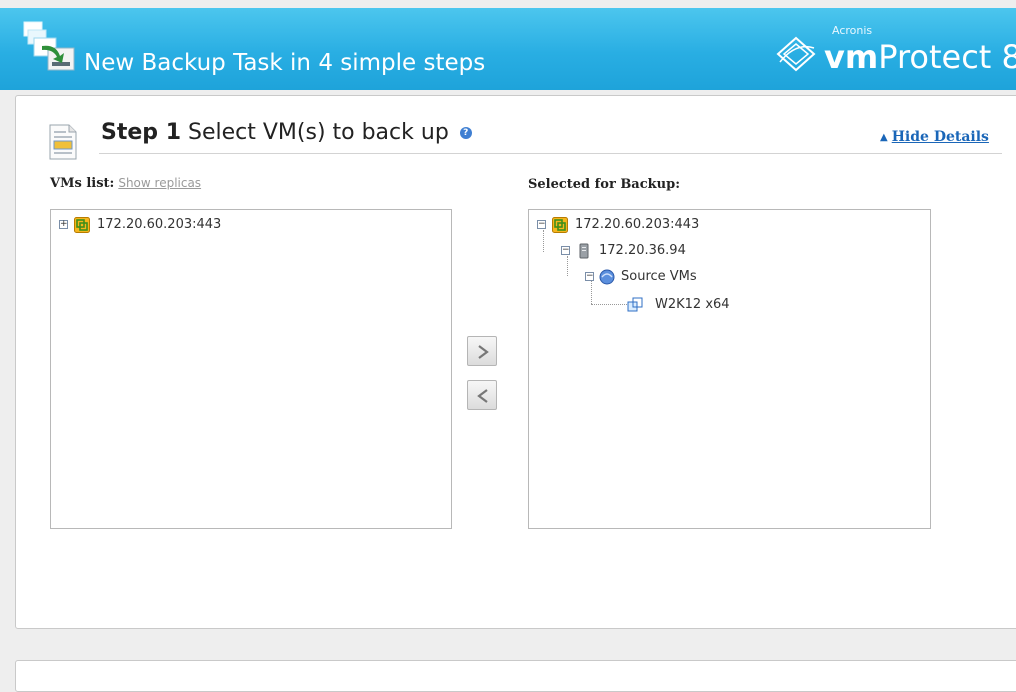 This screenshot has width=1016, height=692. What do you see at coordinates (851, 57) in the screenshot?
I see `logo-product-bold: vm` at bounding box center [851, 57].